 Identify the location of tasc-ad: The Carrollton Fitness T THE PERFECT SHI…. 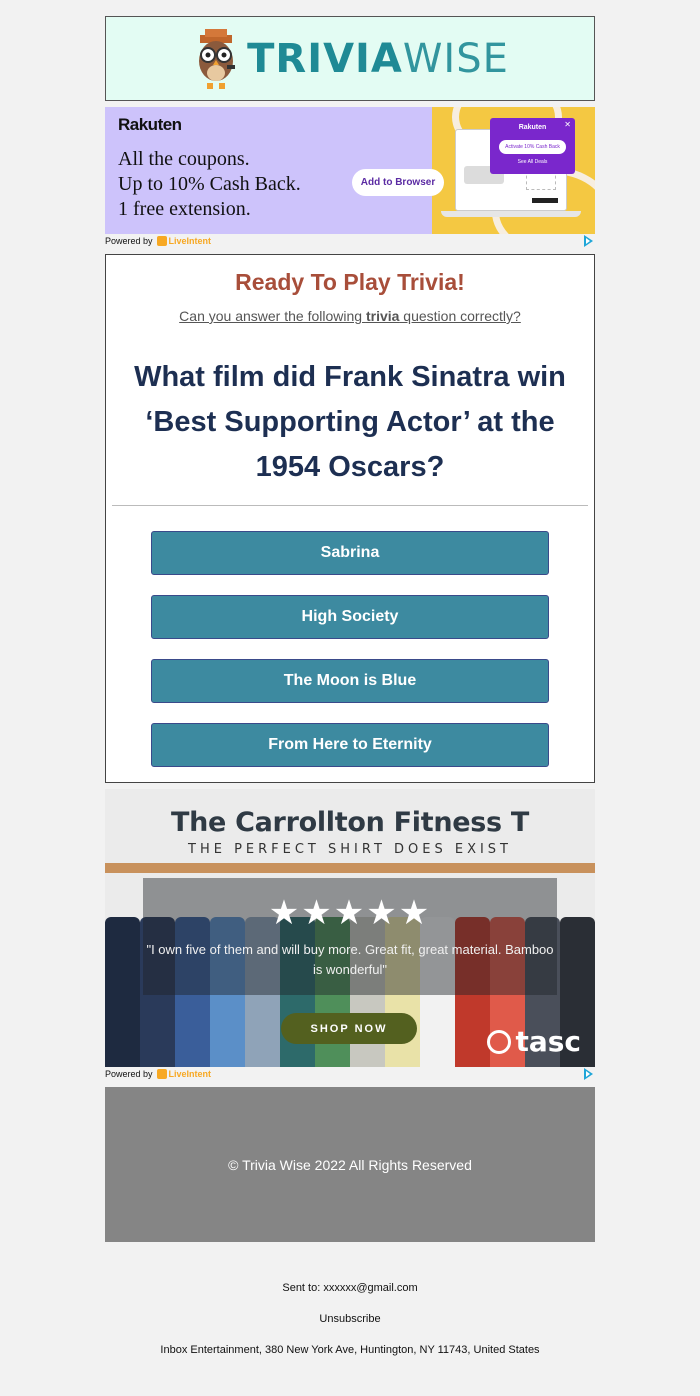
(350, 928).